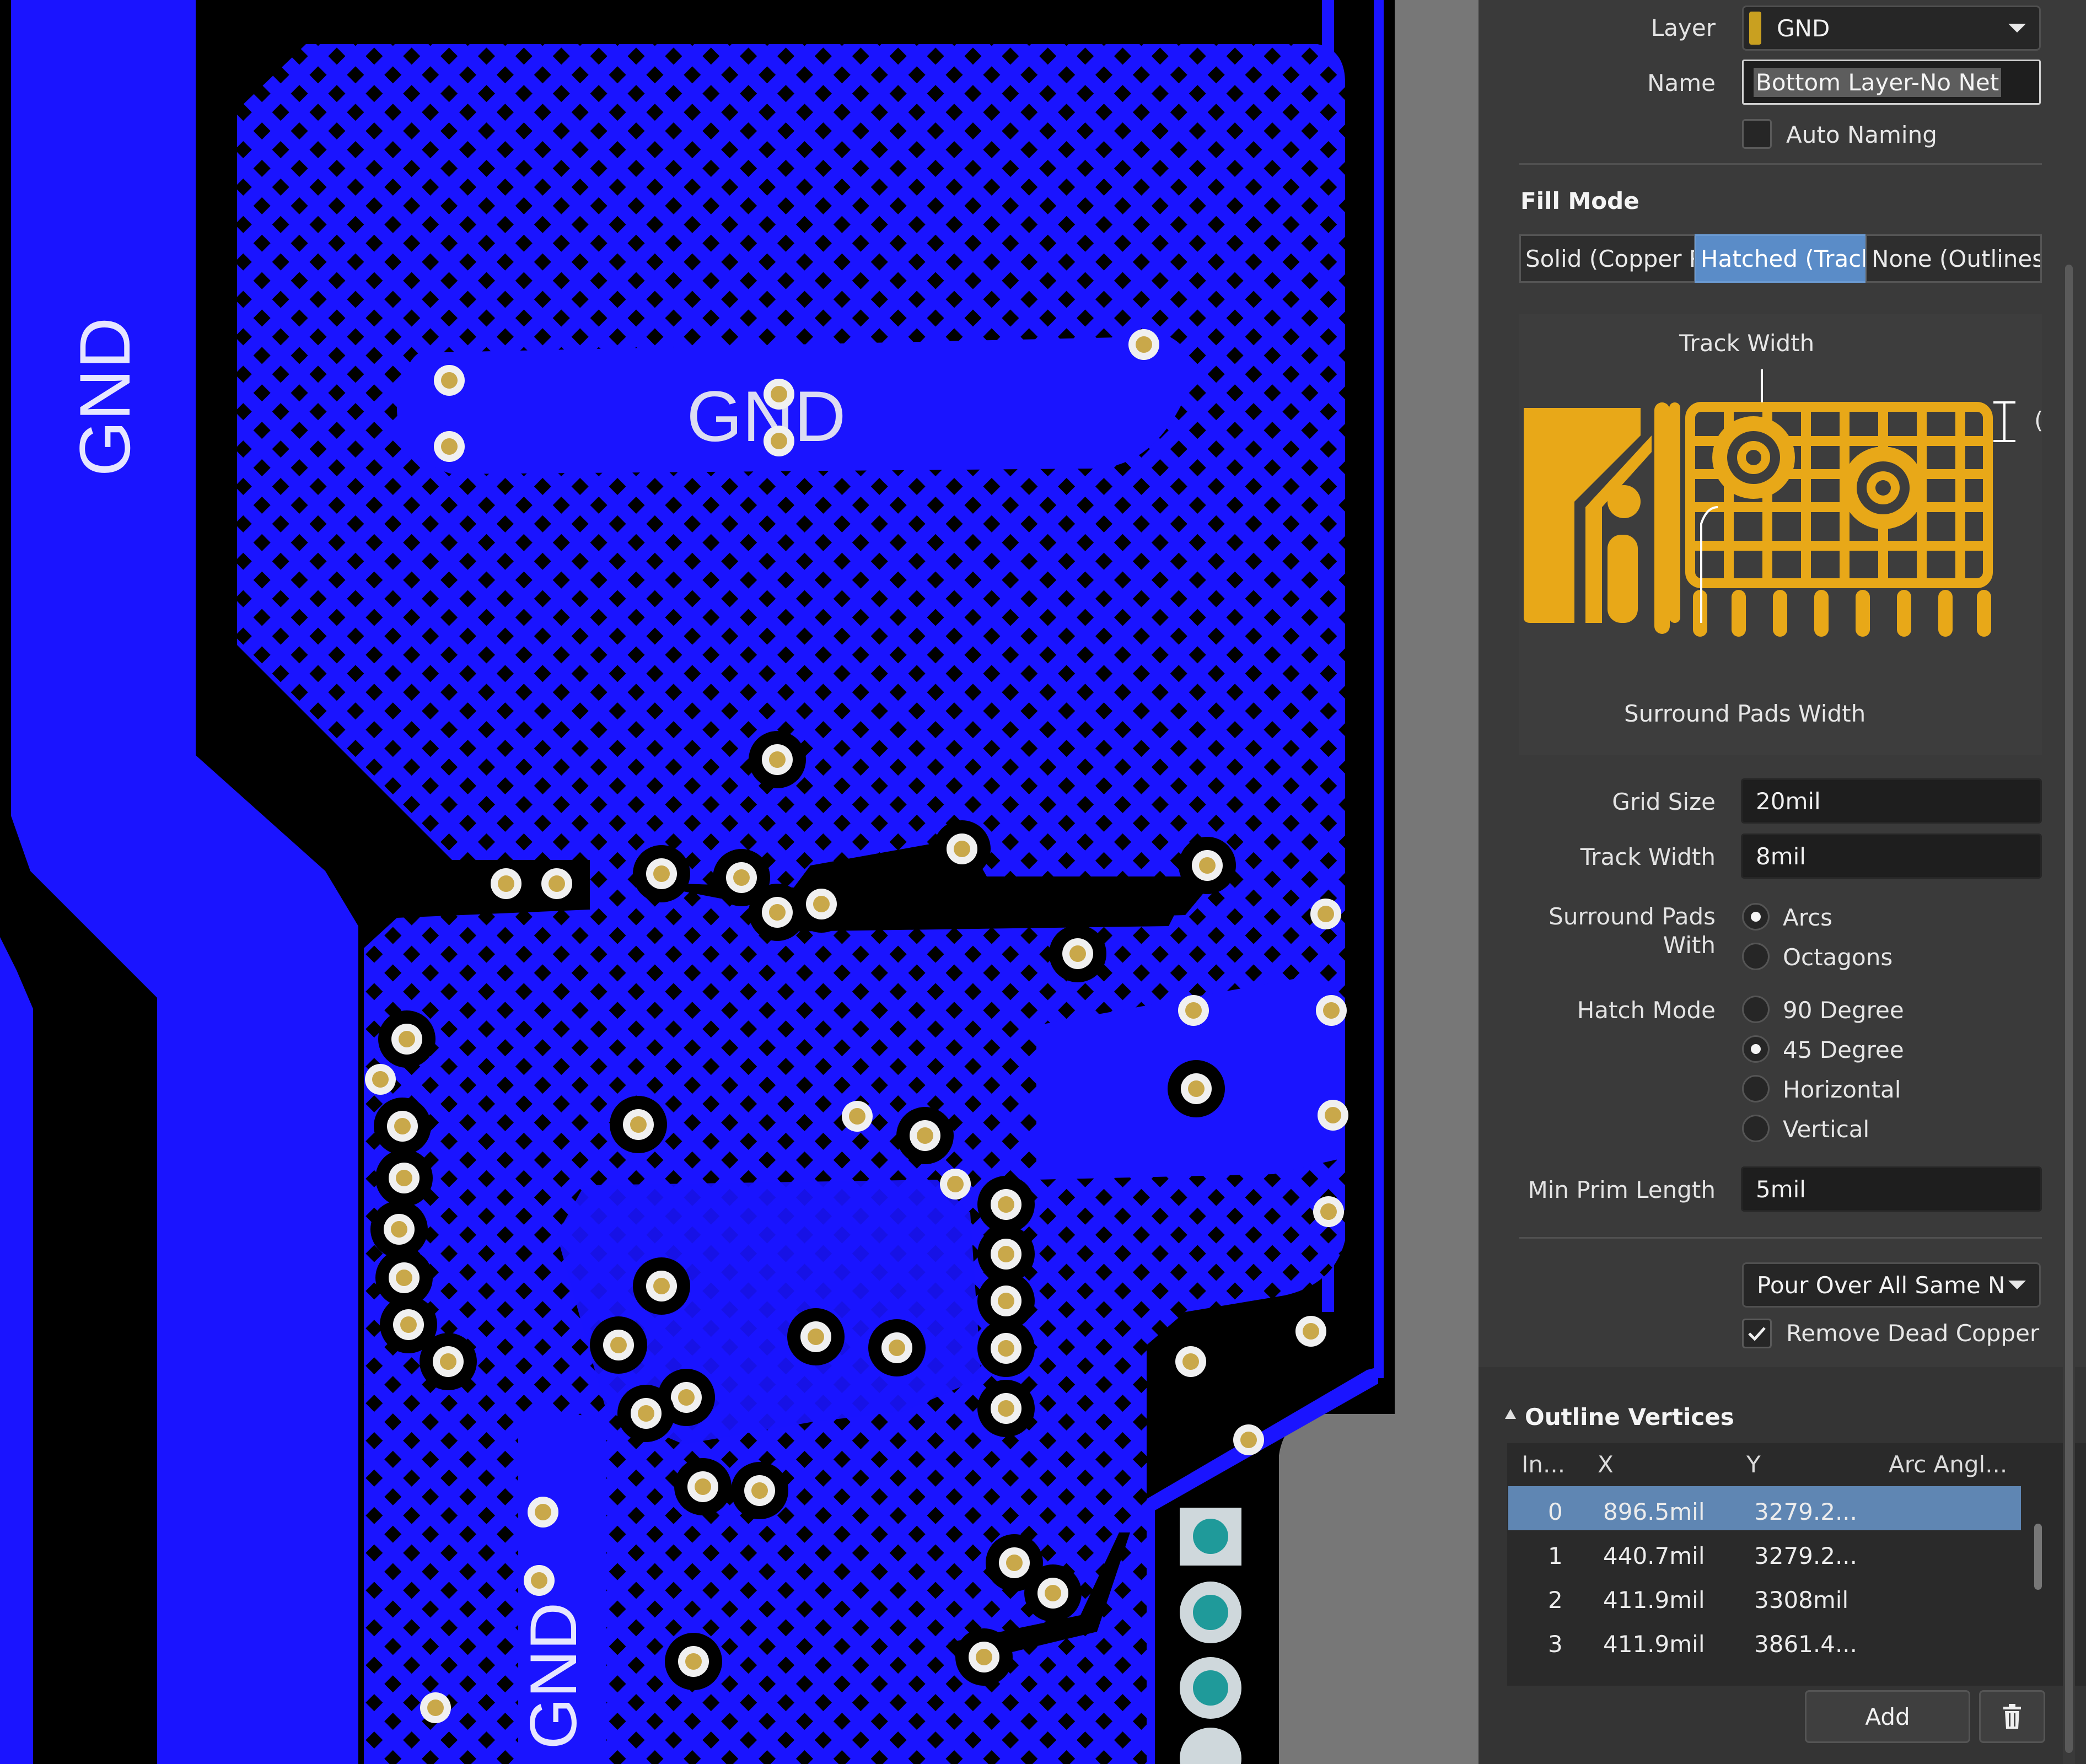 The image size is (2086, 1764). Describe the element at coordinates (1826, 1130) in the screenshot. I see `hatch-vertical-label: Vertical` at that location.